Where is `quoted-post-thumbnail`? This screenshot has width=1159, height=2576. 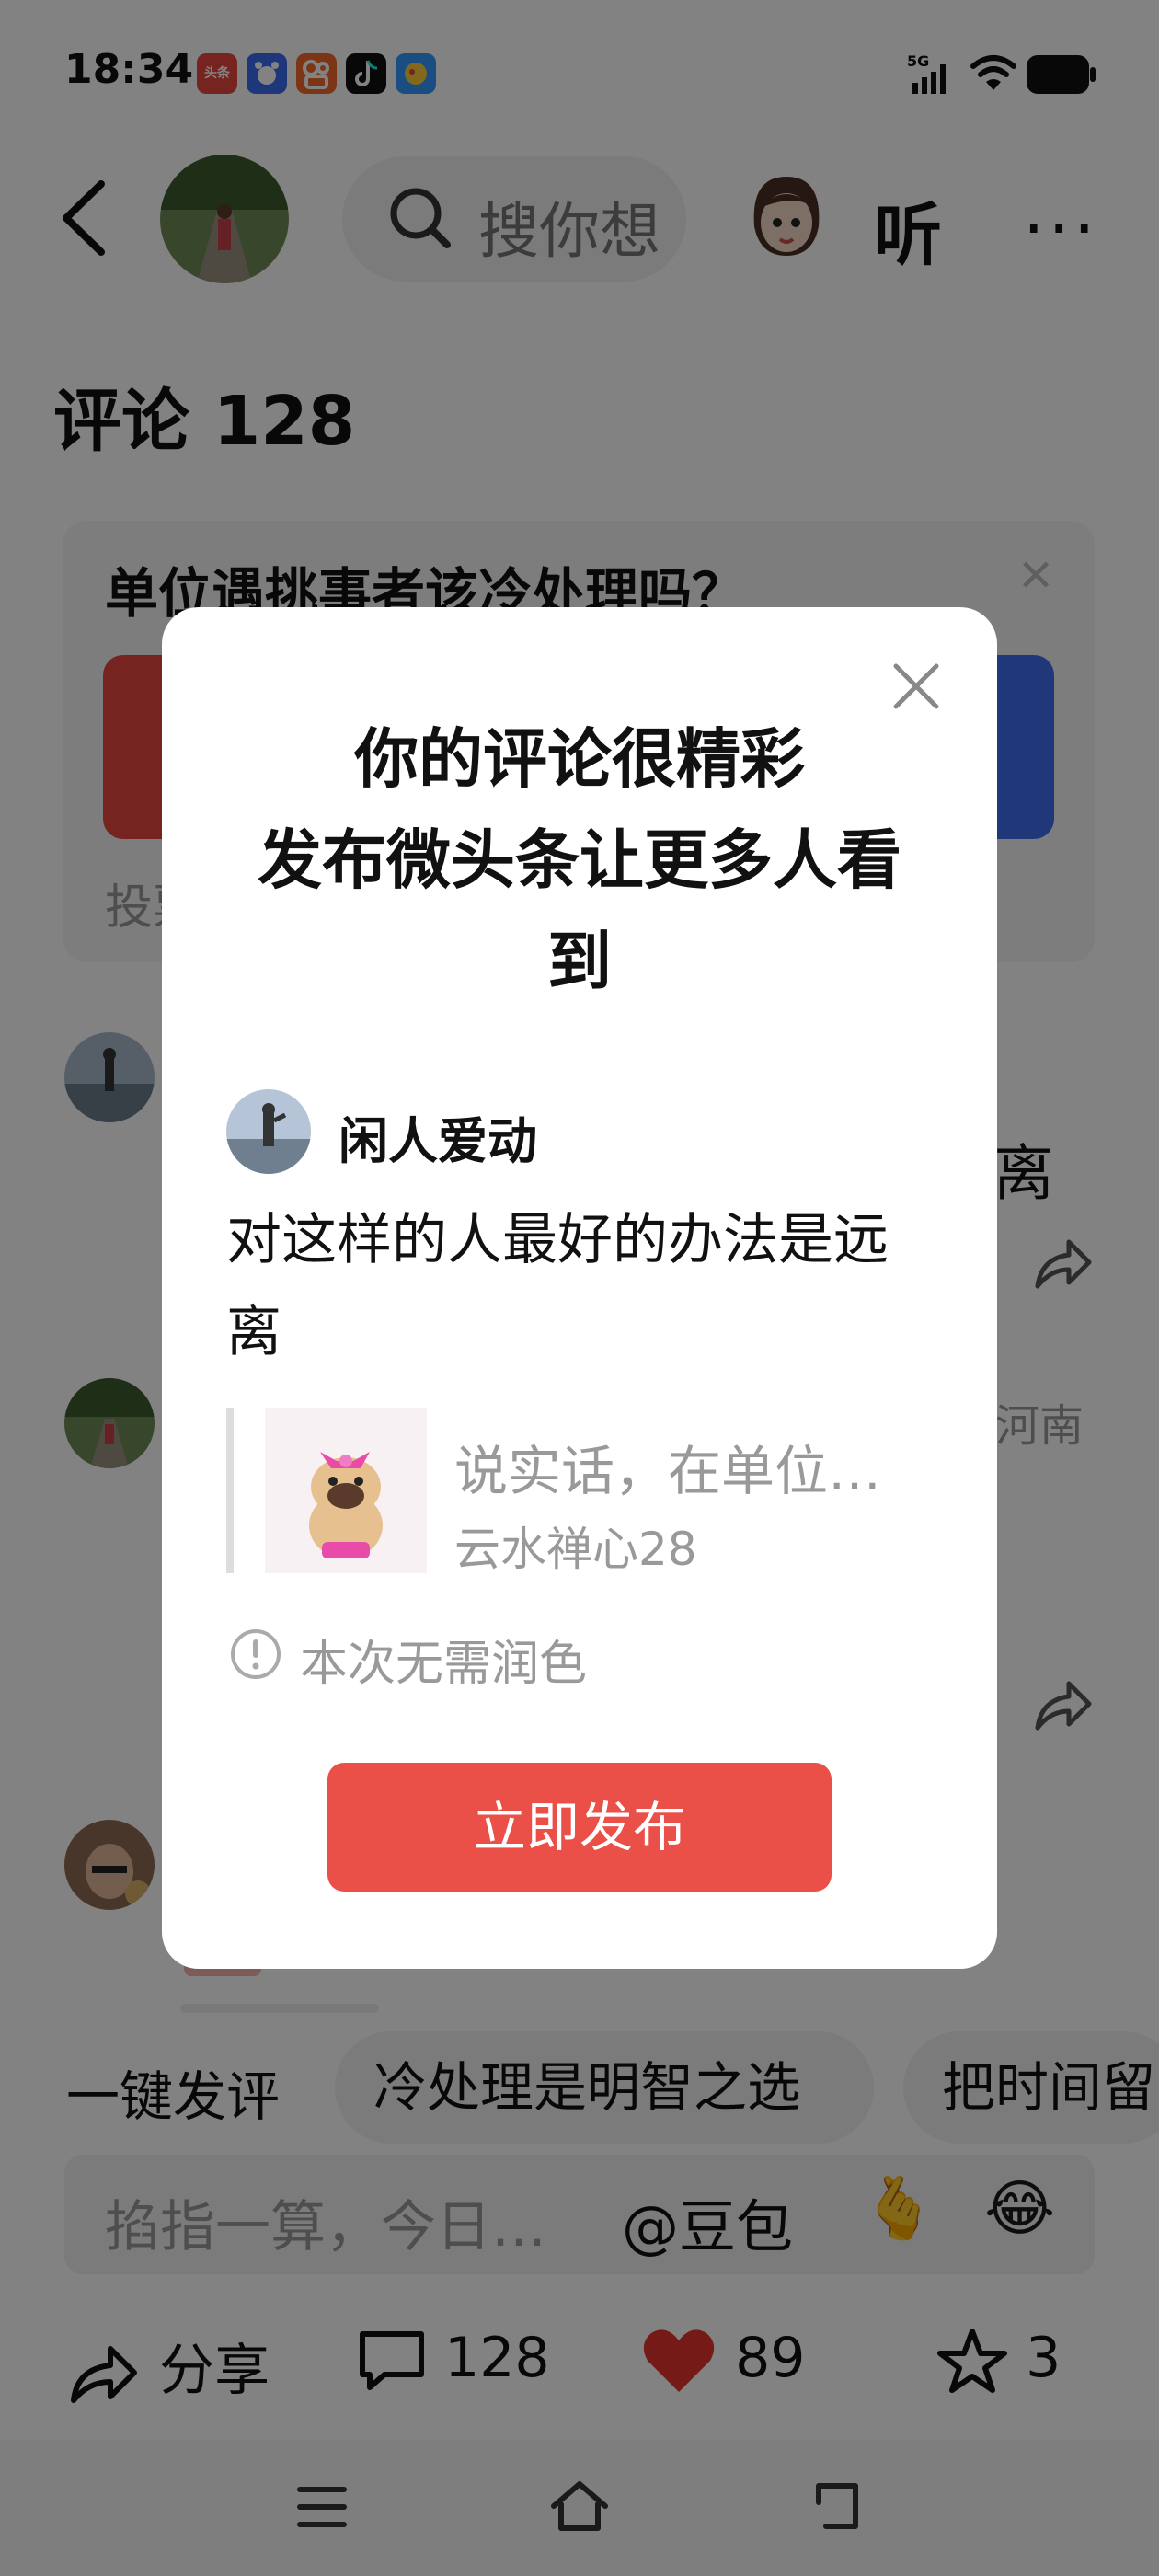
quoted-post-thumbnail is located at coordinates (346, 1490).